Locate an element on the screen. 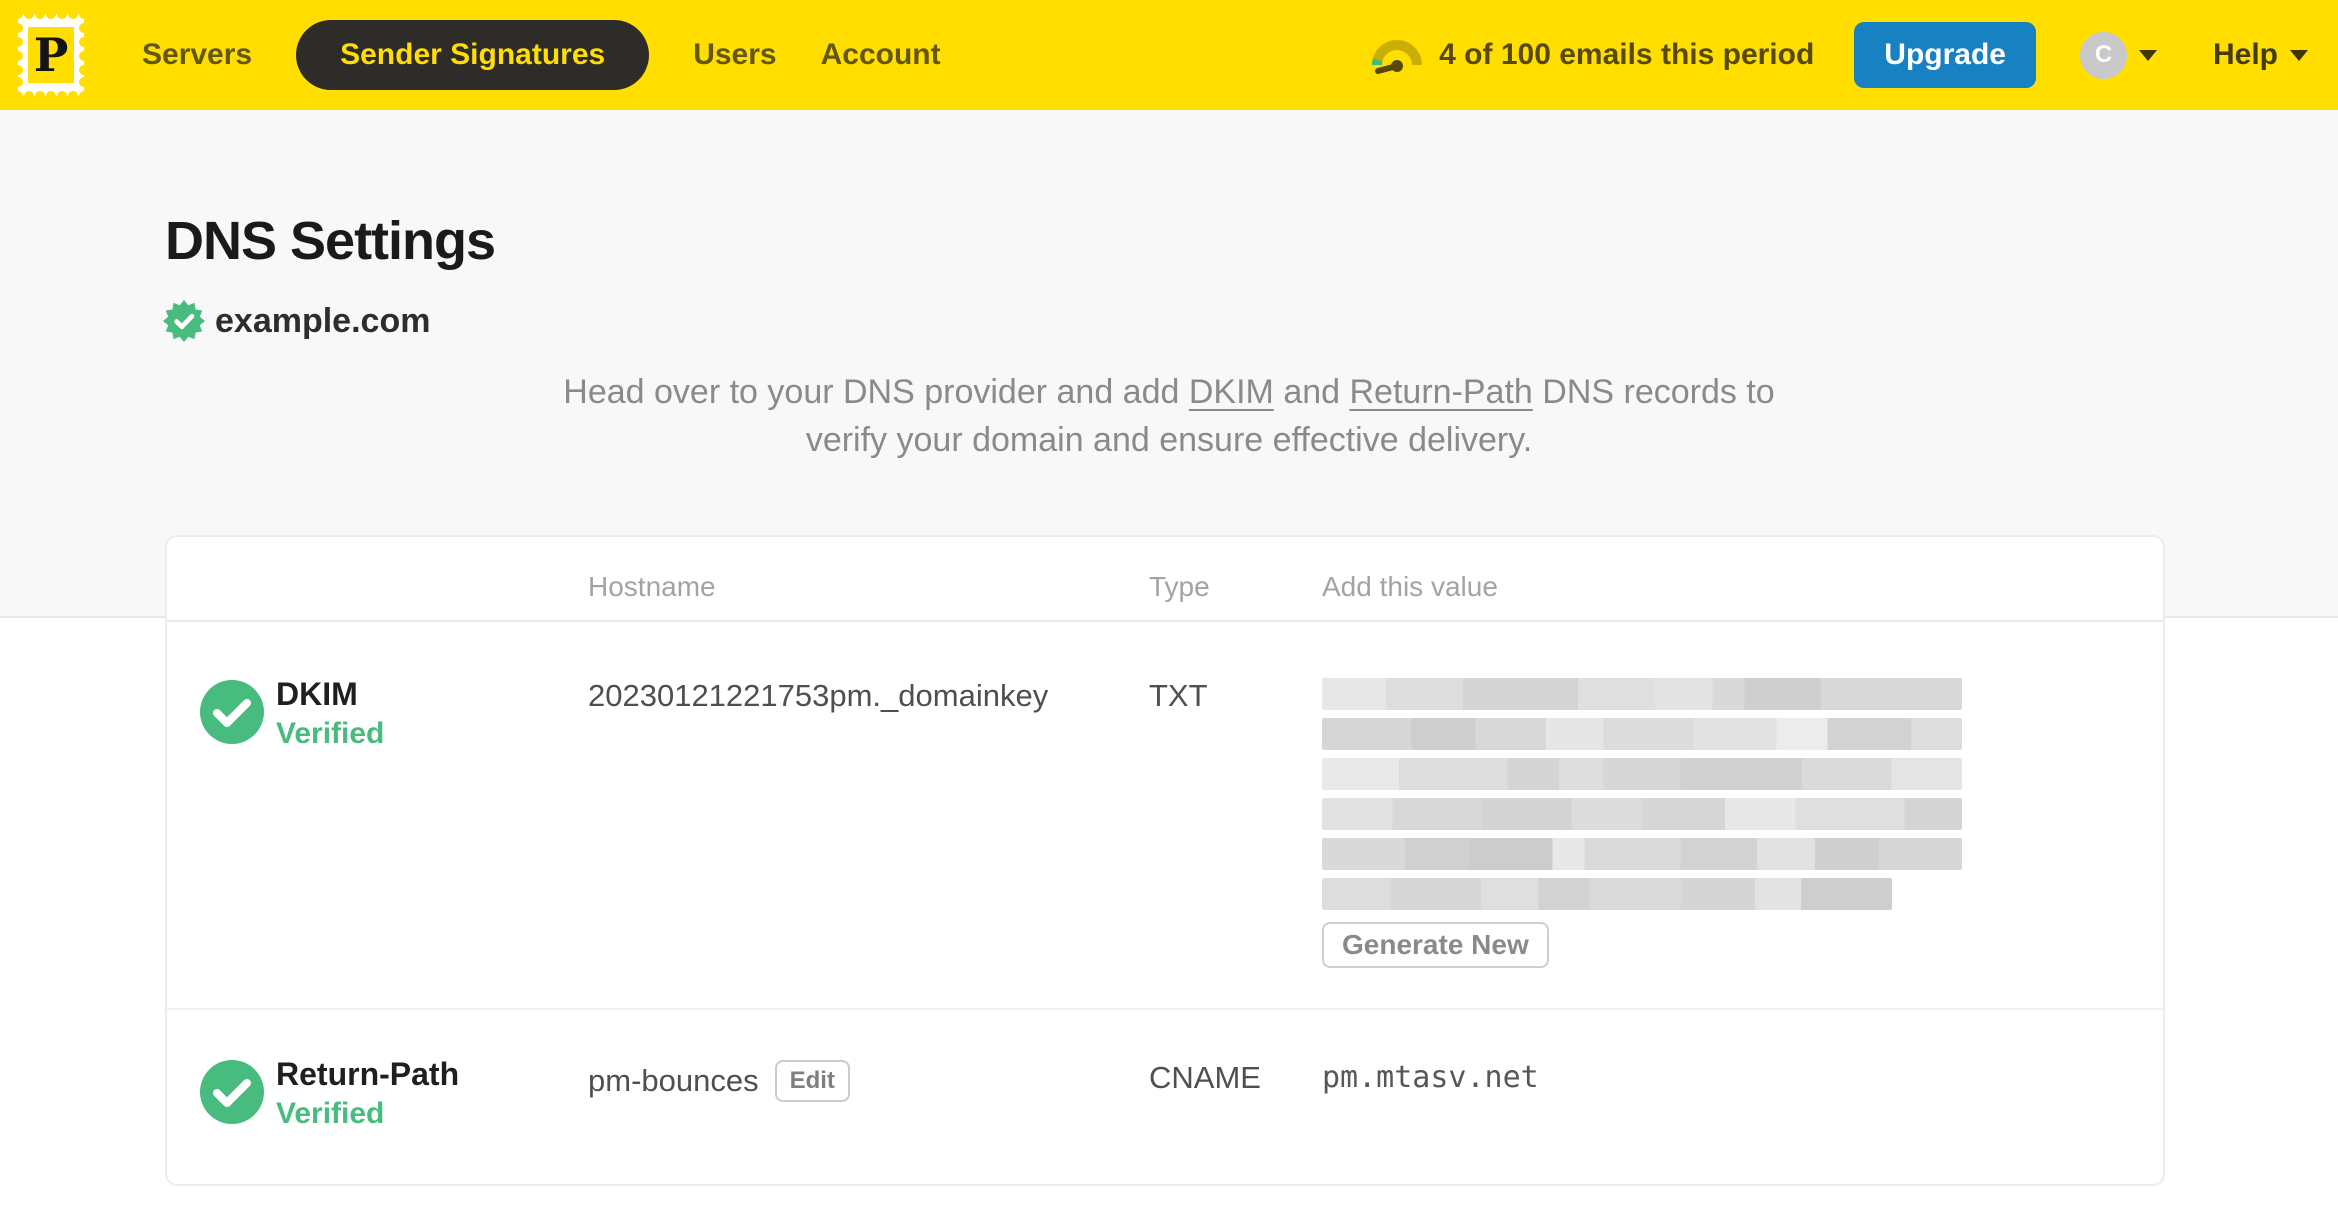  usage-gauge-icon is located at coordinates (1397, 57).